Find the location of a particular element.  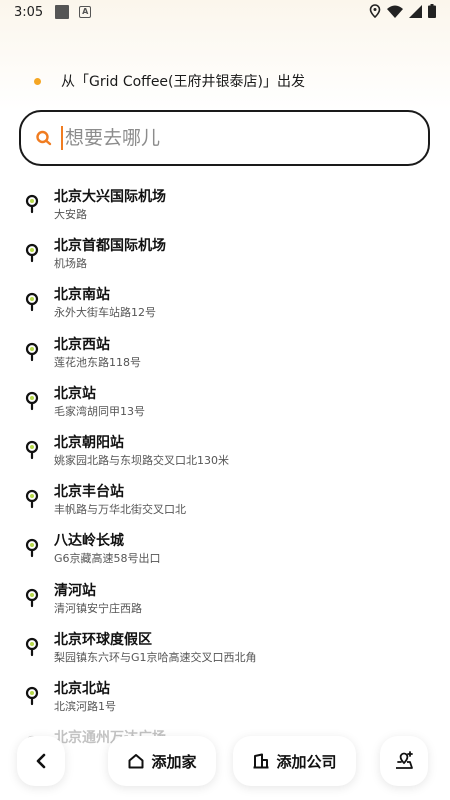

suggestion-item: 北京环球度假区梨园镇东六环与G1京哈高速交叉口西北角 is located at coordinates (225, 651).